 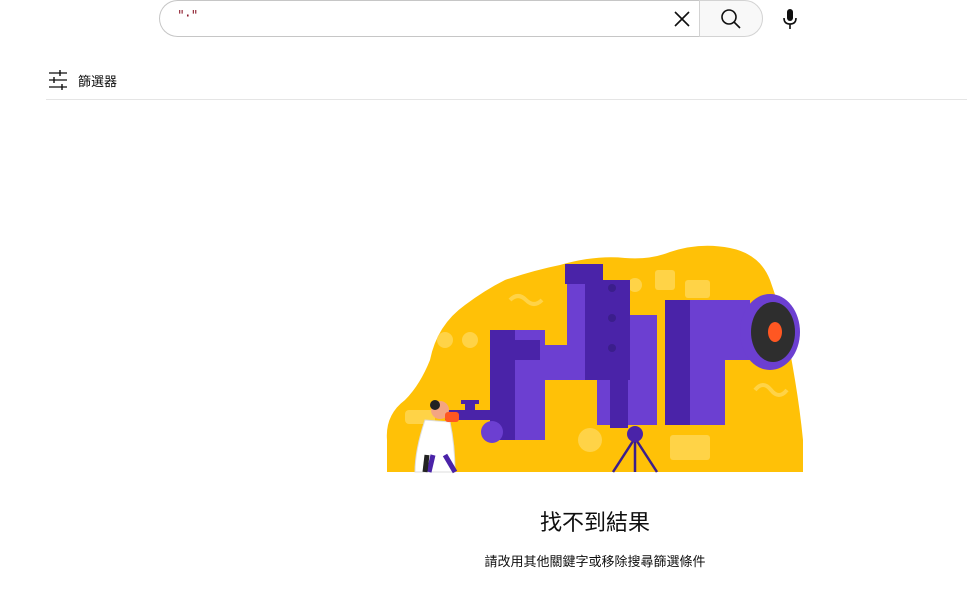 I want to click on clear-search-button, so click(x=682, y=19).